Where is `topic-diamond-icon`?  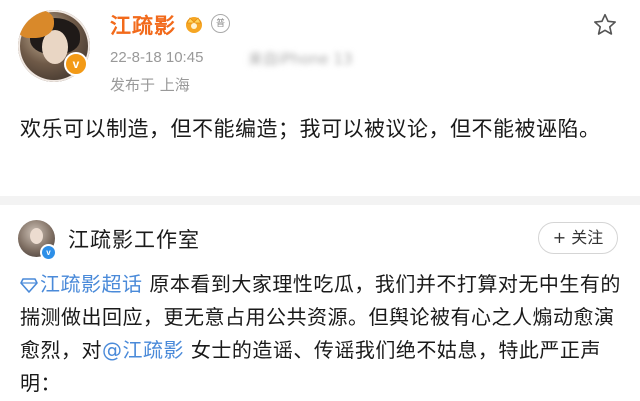
topic-diamond-icon is located at coordinates (29, 285).